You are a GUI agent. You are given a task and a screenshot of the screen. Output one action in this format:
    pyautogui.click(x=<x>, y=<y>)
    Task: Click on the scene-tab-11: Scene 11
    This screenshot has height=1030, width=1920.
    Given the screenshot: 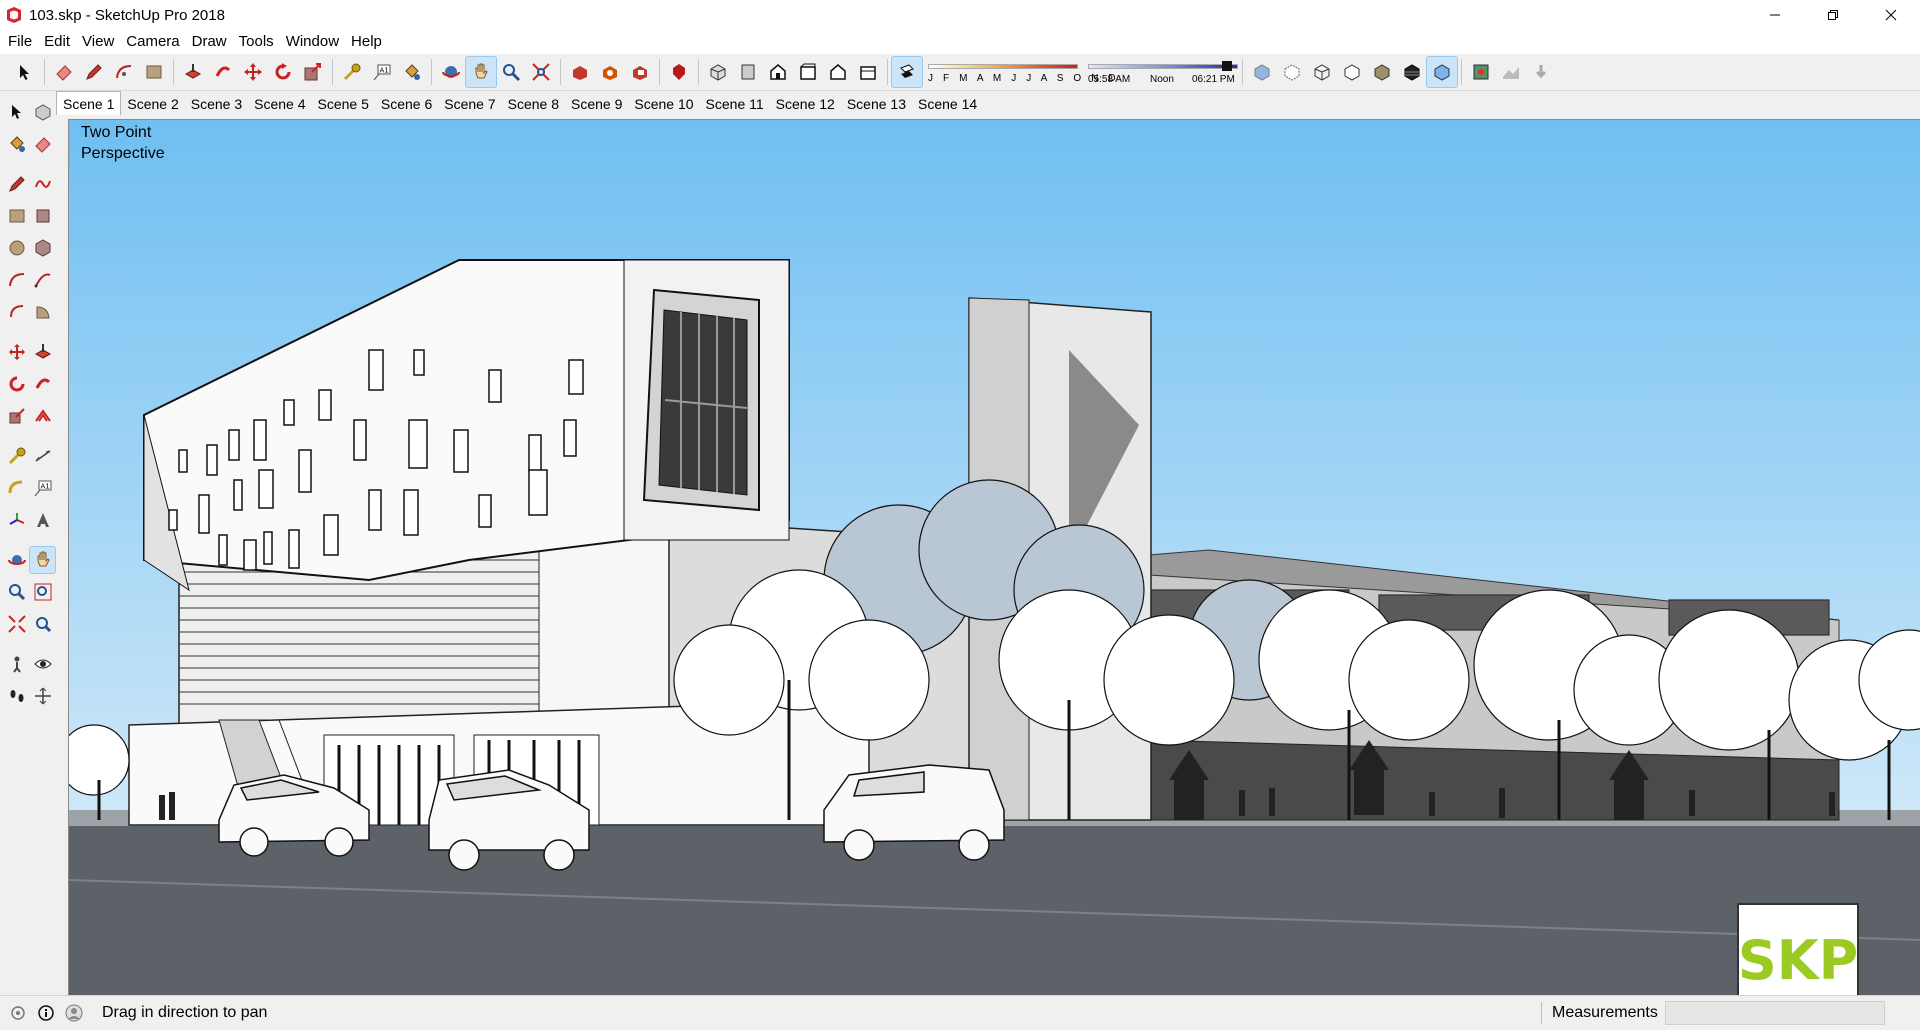 What is the action you would take?
    pyautogui.click(x=735, y=104)
    